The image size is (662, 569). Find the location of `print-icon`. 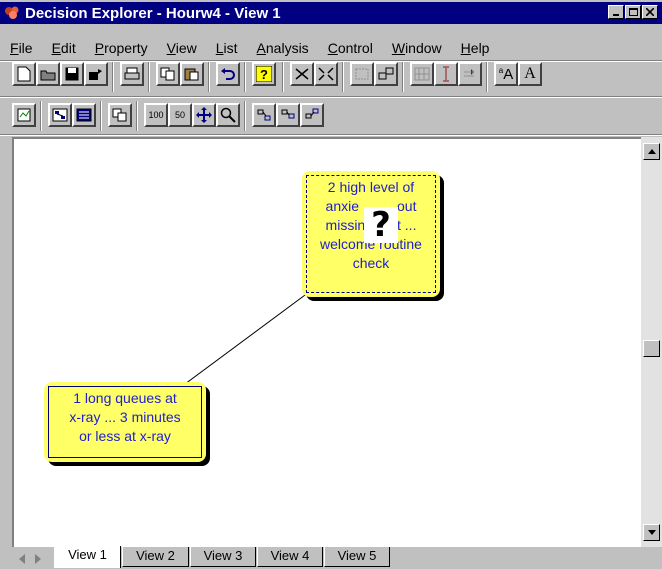

print-icon is located at coordinates (132, 73).